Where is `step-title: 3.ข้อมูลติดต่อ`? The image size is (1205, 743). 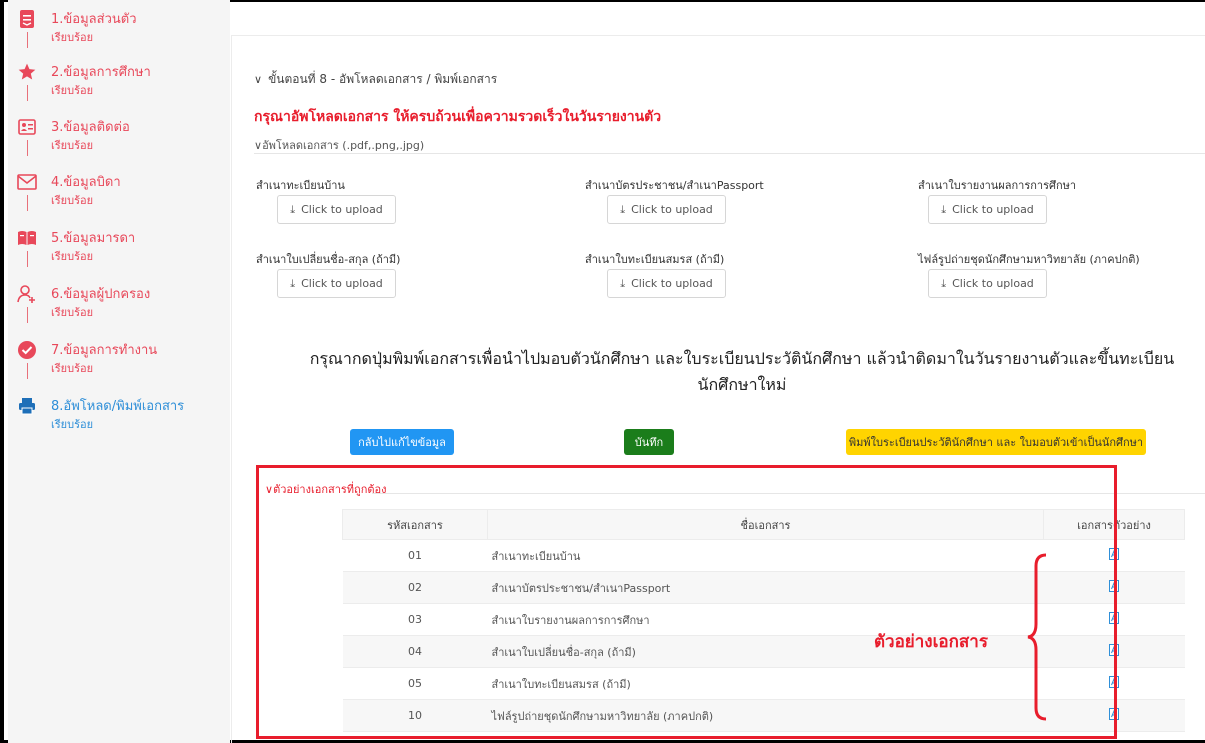
step-title: 3.ข้อมูลติดต่อ is located at coordinates (90, 127).